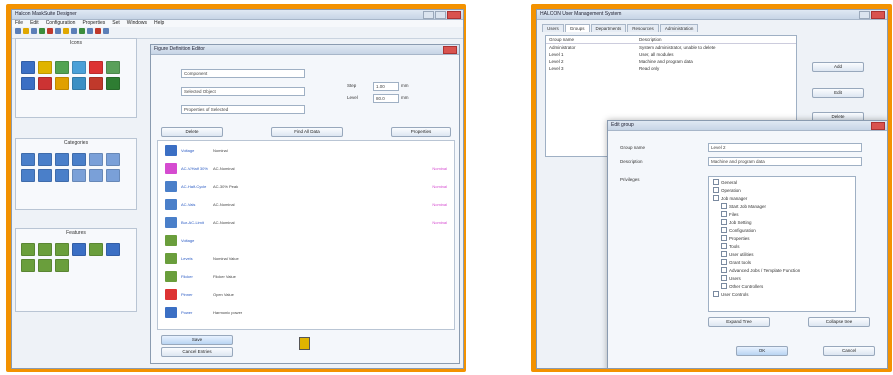 This screenshot has height=375, width=893. Describe the element at coordinates (34, 31) in the screenshot. I see `save-icon` at that location.